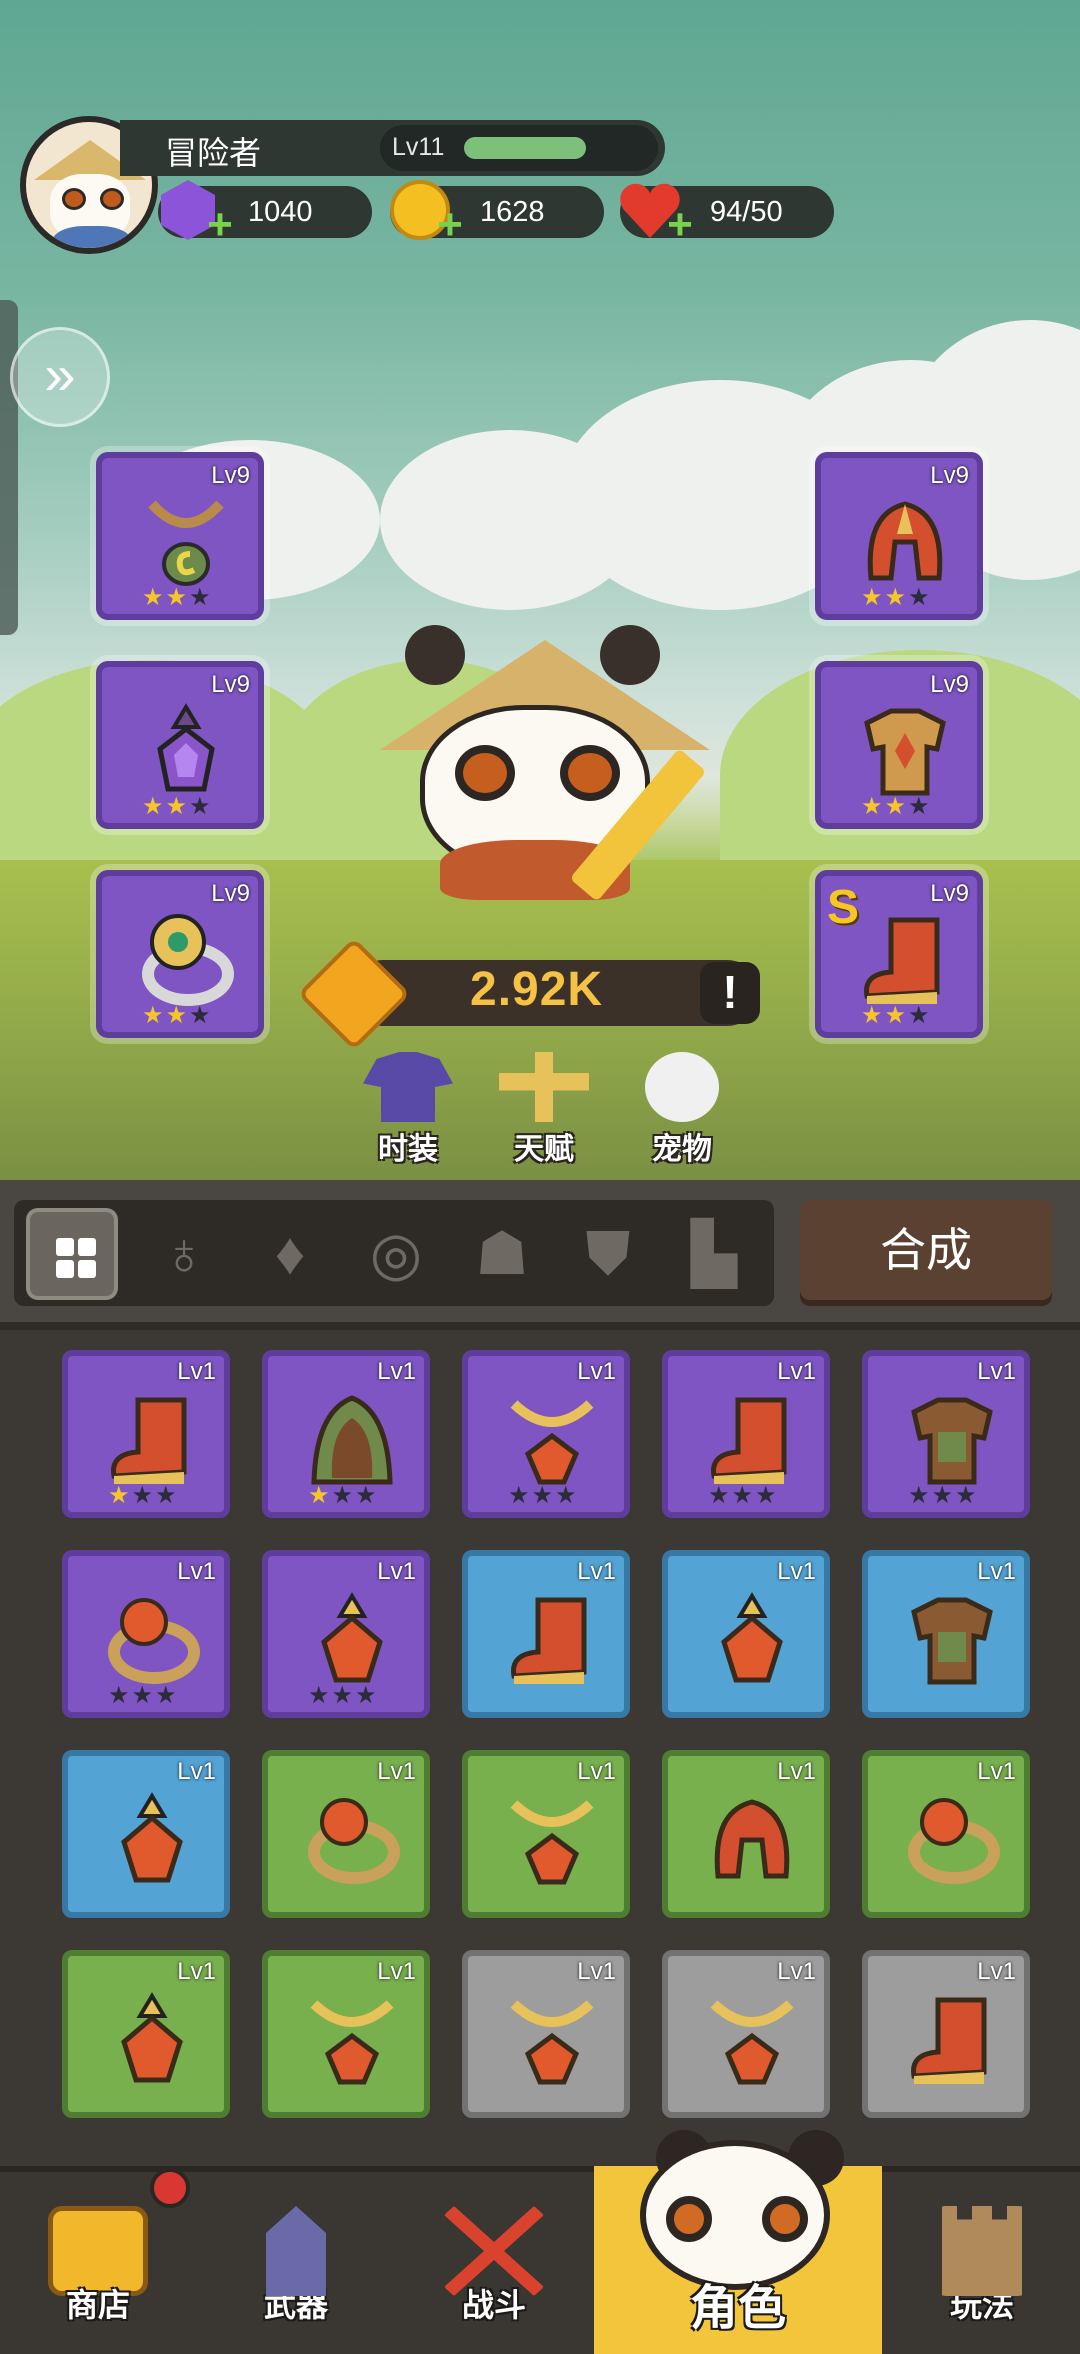  I want to click on equip-slot-ring: Lv9 ★ ★ ★, so click(180, 954).